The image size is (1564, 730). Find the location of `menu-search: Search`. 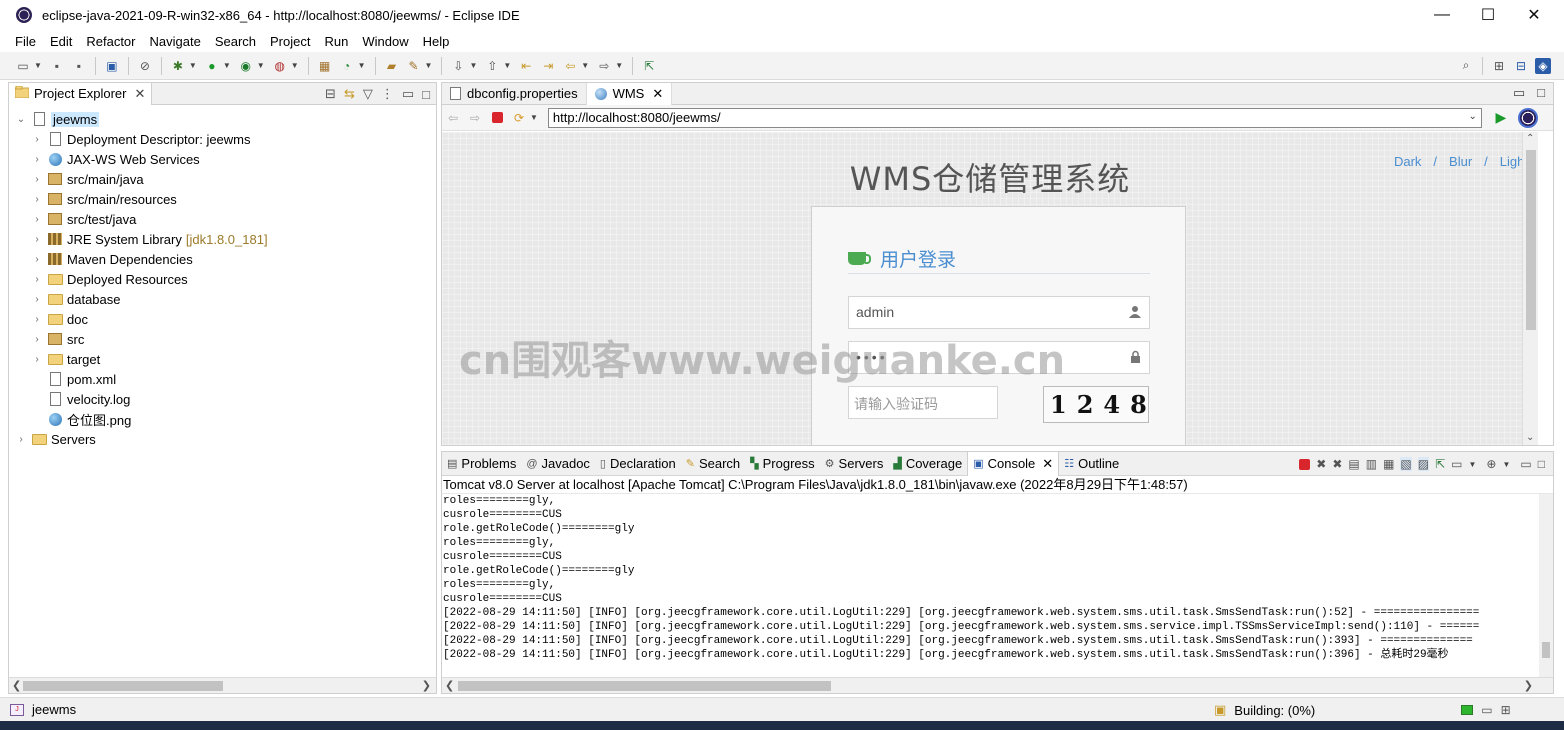

menu-search: Search is located at coordinates (235, 41).